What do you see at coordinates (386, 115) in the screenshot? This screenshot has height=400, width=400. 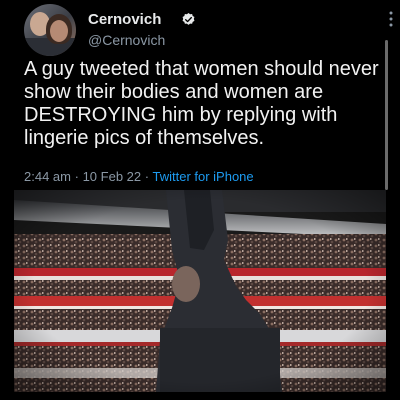 I see `scrollbar` at bounding box center [386, 115].